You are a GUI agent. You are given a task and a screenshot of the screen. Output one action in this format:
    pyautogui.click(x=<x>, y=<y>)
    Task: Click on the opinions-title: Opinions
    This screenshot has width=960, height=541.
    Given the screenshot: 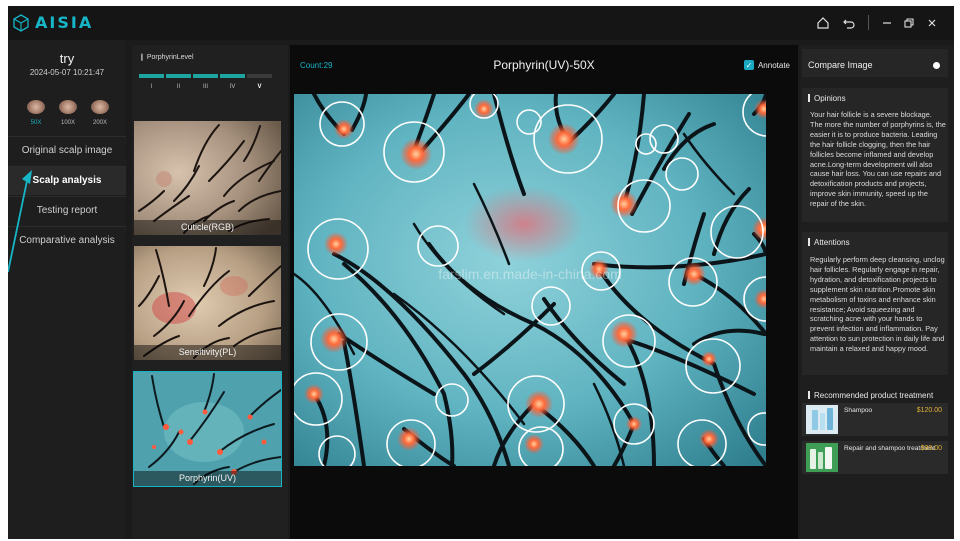 What is the action you would take?
    pyautogui.click(x=827, y=98)
    